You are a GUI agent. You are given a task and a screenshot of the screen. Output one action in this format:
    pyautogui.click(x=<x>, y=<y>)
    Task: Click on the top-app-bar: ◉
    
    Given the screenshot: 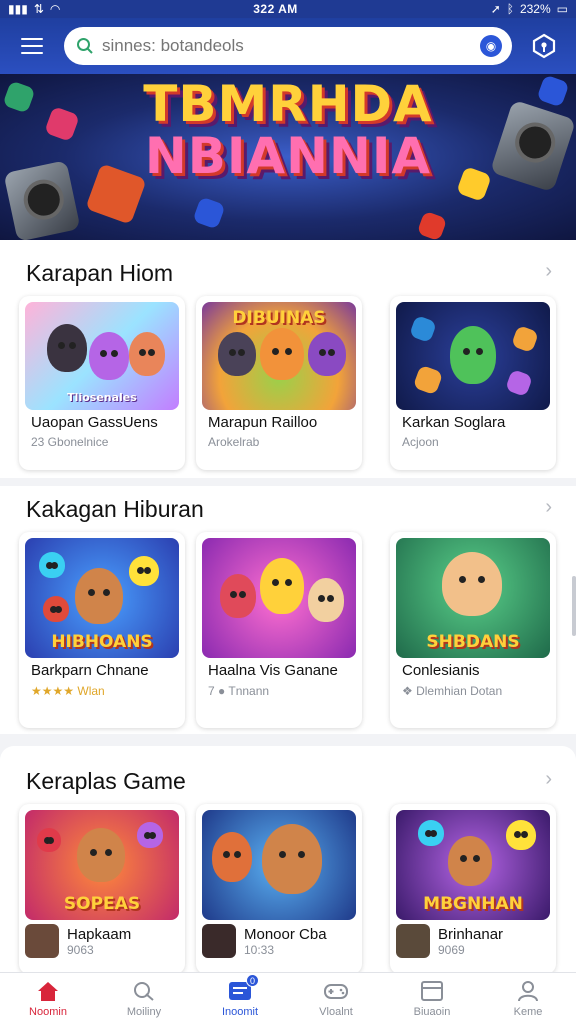 What is the action you would take?
    pyautogui.click(x=288, y=46)
    